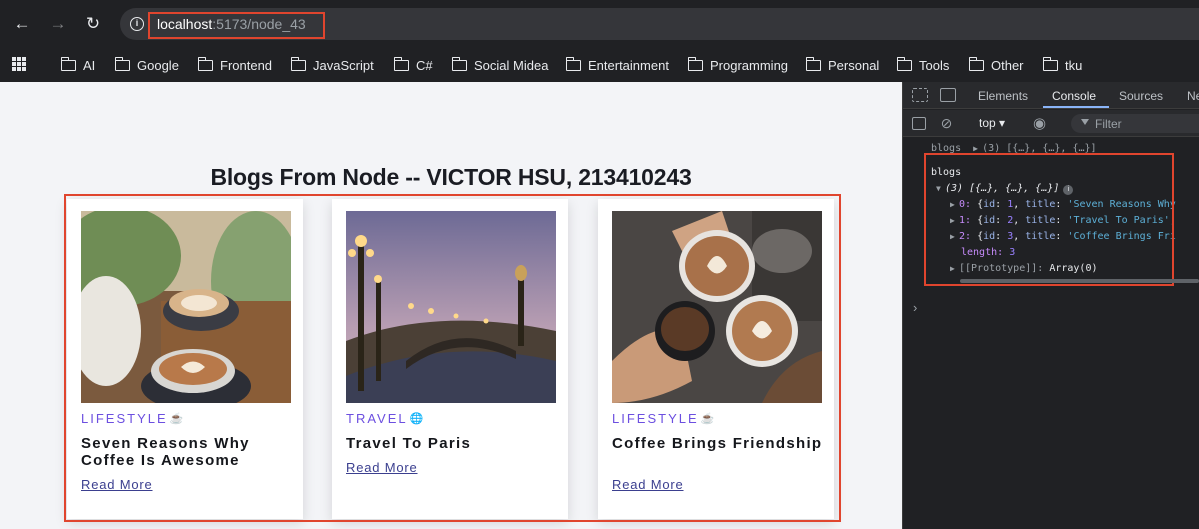  Describe the element at coordinates (1135, 123) in the screenshot. I see `filter-input: Filter` at that location.